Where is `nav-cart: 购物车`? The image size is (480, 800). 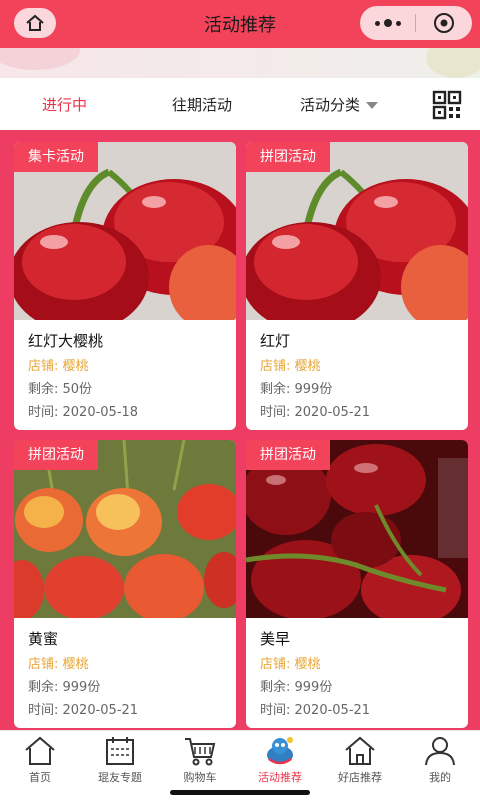 nav-cart: 购物车 is located at coordinates (200, 758).